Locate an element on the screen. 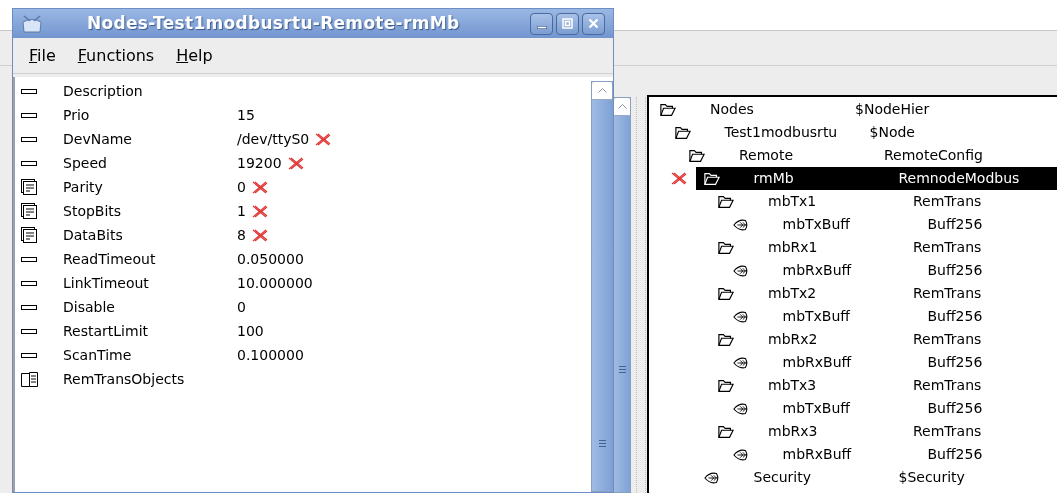  attribute-name: Description is located at coordinates (103, 91).